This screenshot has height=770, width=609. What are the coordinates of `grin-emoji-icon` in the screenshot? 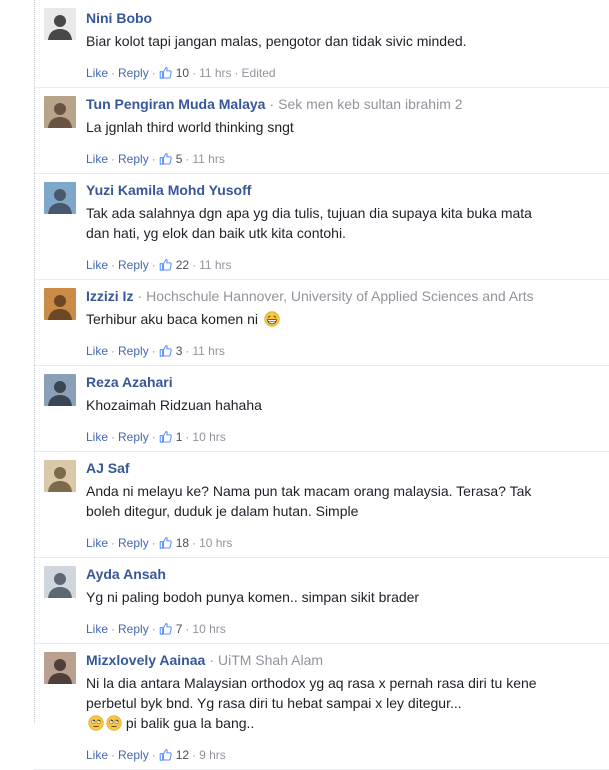 It's located at (271, 319).